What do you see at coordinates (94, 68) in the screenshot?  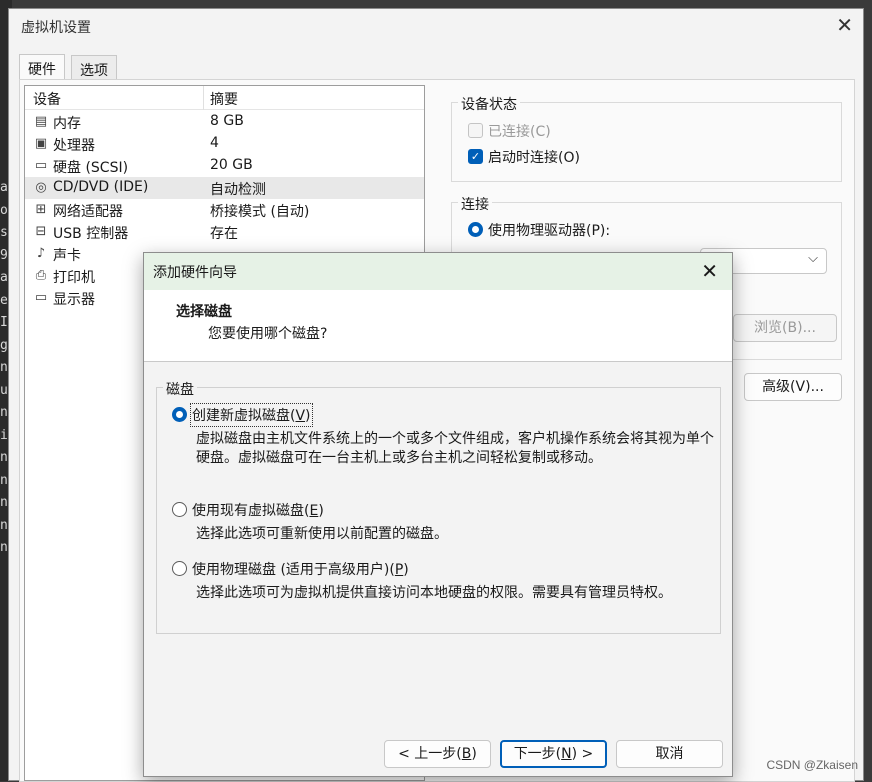 I see `tab-options: 选项` at bounding box center [94, 68].